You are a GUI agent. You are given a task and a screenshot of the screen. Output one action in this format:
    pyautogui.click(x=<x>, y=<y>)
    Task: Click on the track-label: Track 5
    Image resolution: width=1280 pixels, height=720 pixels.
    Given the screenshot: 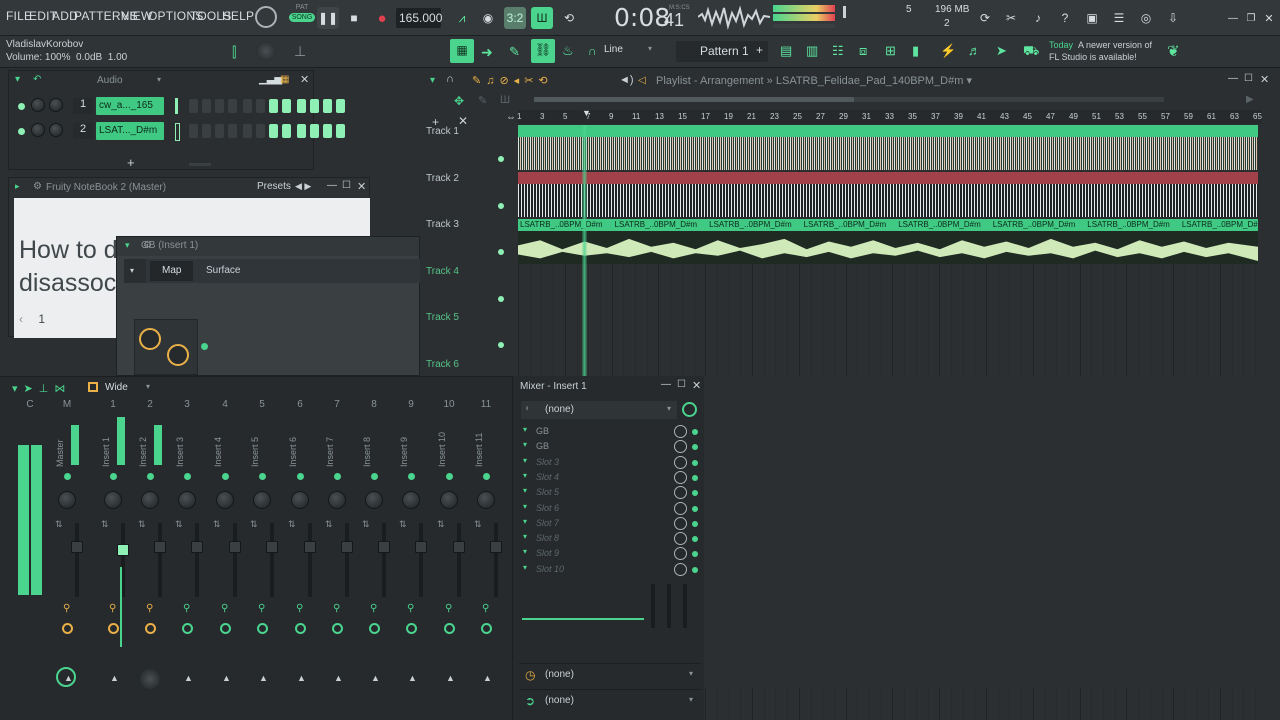 What is the action you would take?
    pyautogui.click(x=442, y=317)
    